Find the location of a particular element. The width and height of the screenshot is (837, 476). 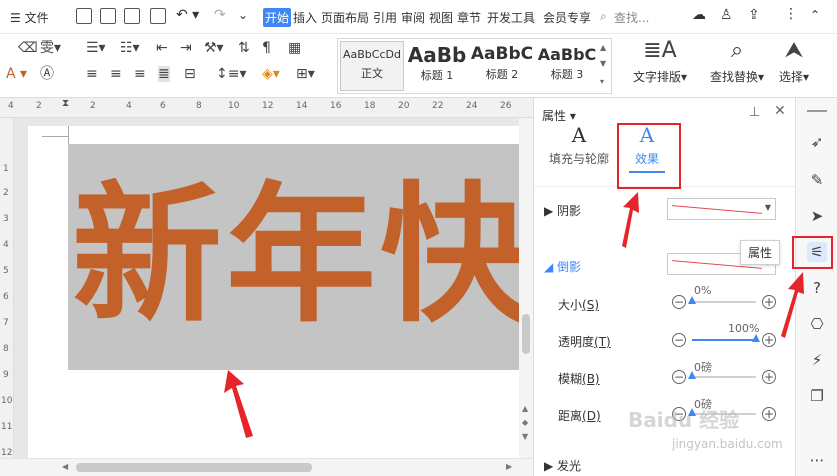

font-color-icon: A ▾ is located at coordinates (16, 74).